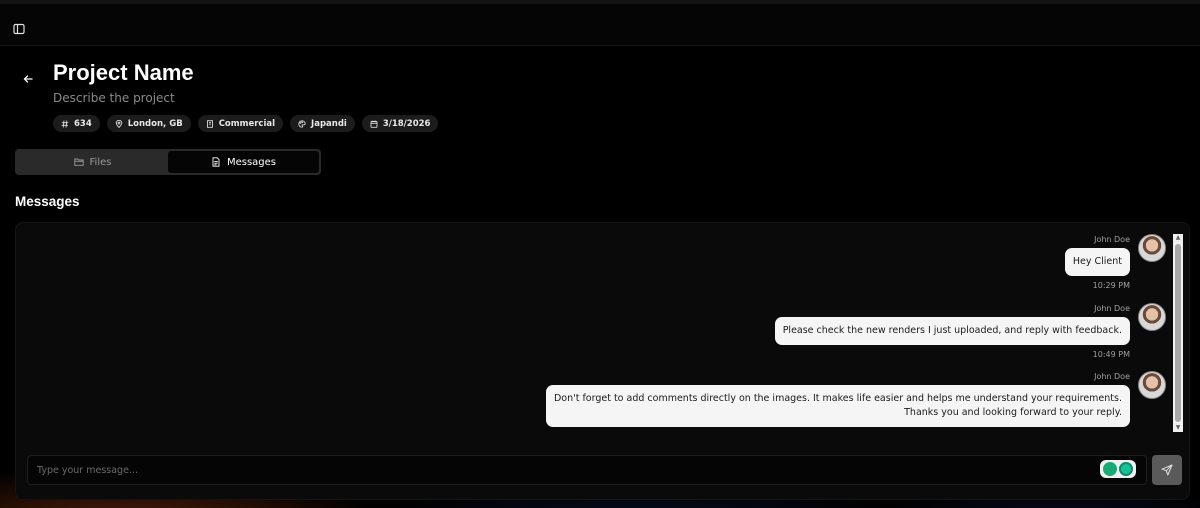 The height and width of the screenshot is (508, 1200). Describe the element at coordinates (47, 201) in the screenshot. I see `section-title: Messages` at that location.